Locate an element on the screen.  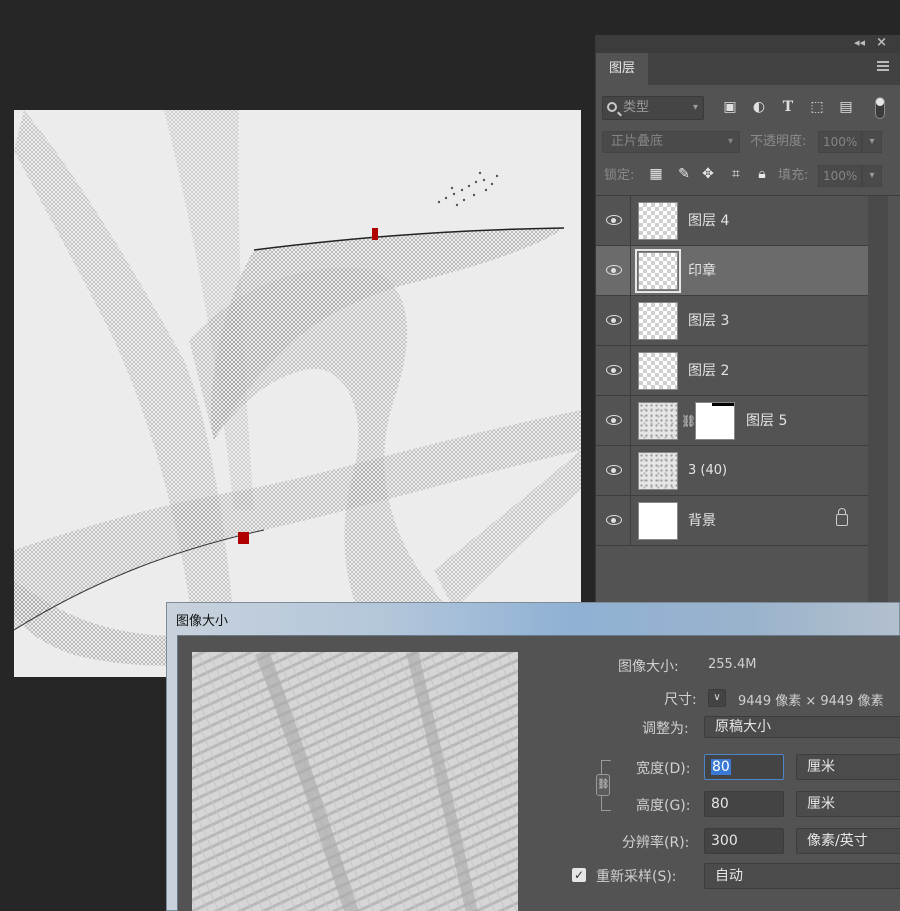
width-value: 80 is located at coordinates (721, 767).